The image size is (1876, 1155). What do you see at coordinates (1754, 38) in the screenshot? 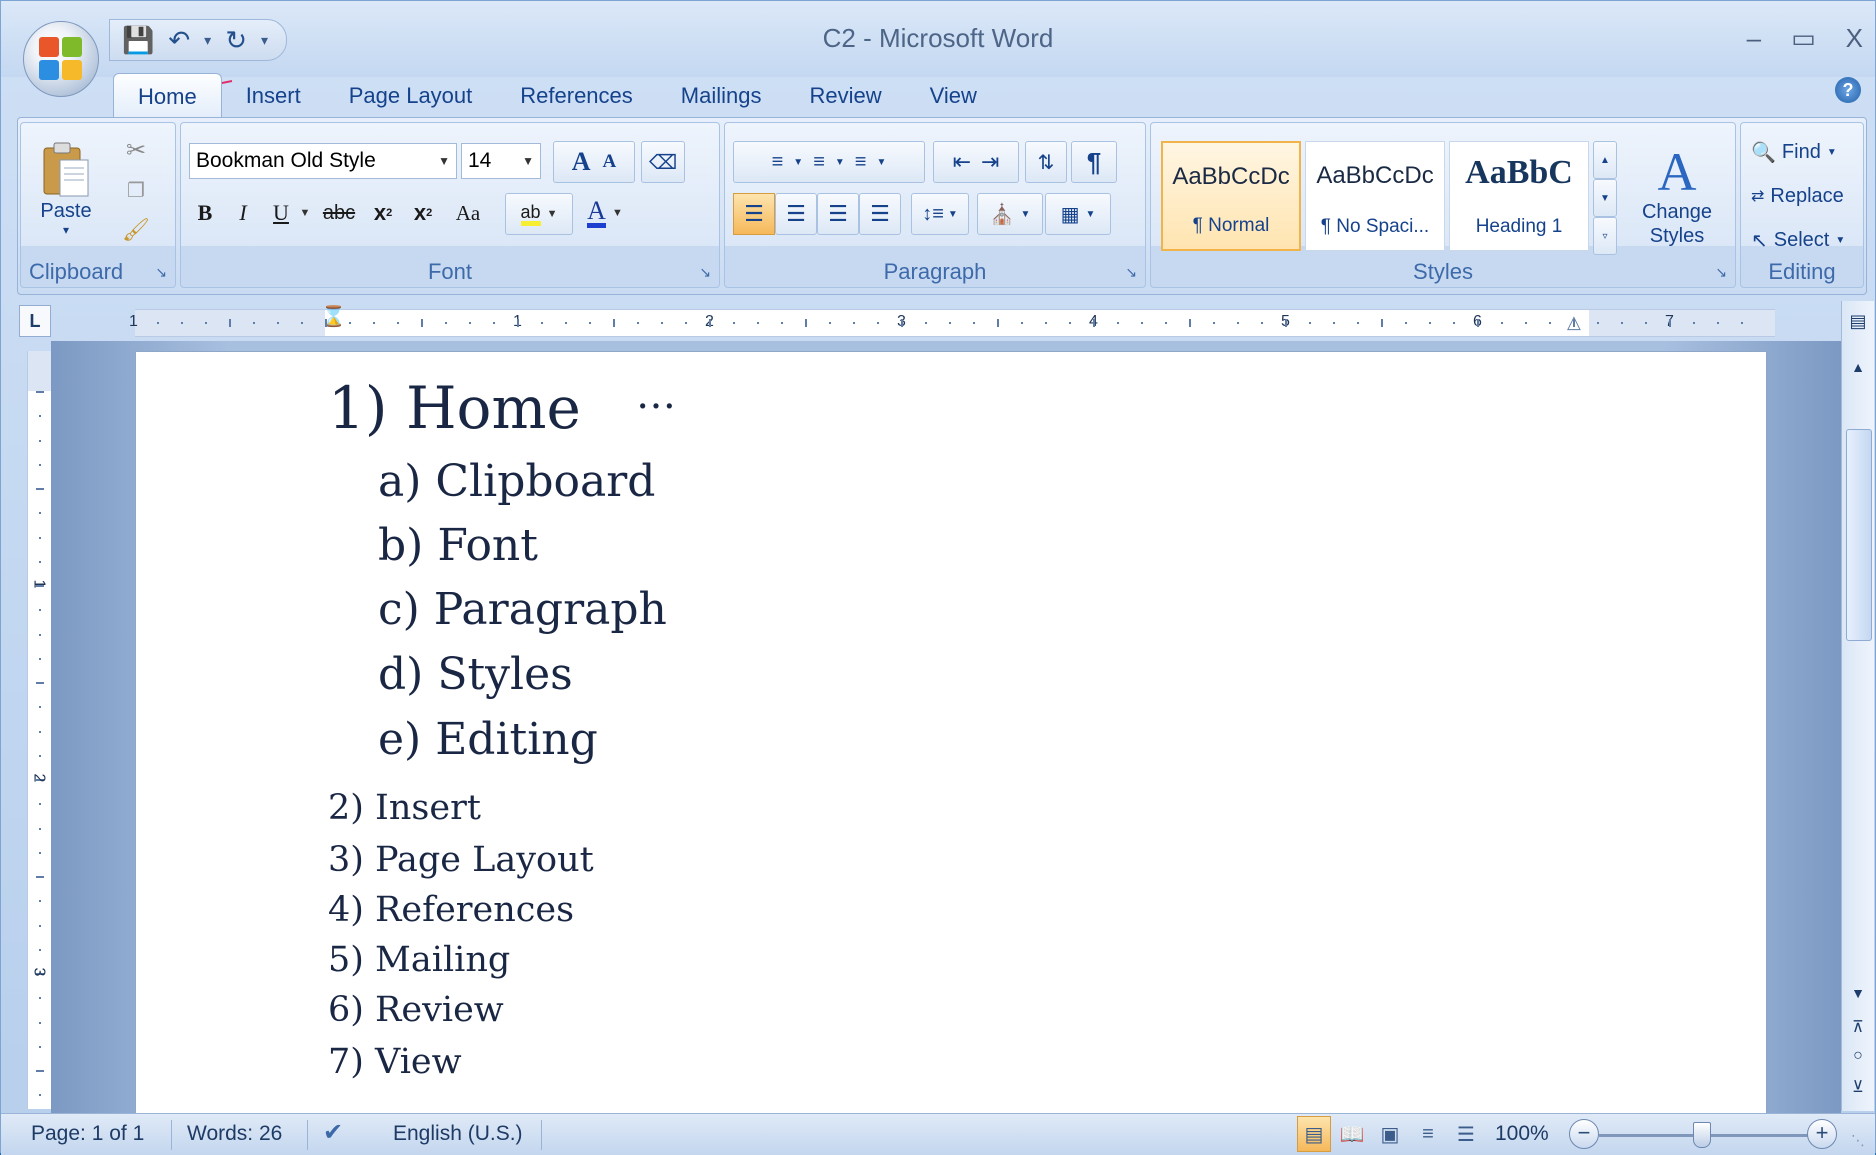
I see `minimize-button: –` at bounding box center [1754, 38].